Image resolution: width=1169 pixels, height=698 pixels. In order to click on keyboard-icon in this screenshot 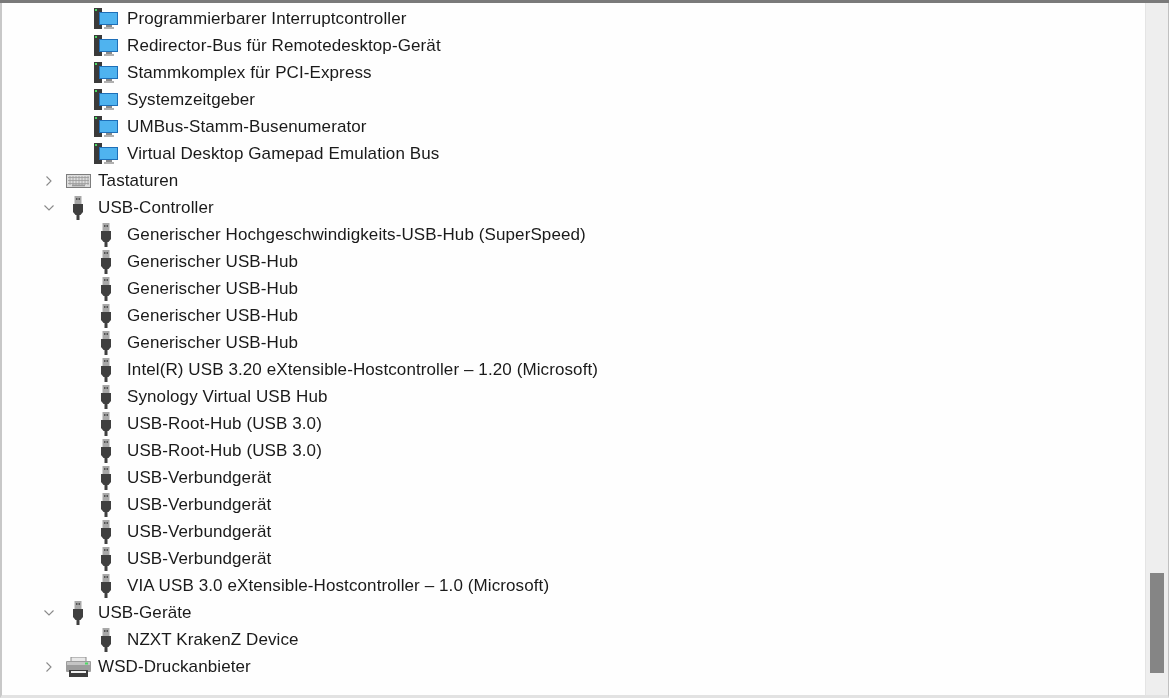, I will do `click(78, 180)`.